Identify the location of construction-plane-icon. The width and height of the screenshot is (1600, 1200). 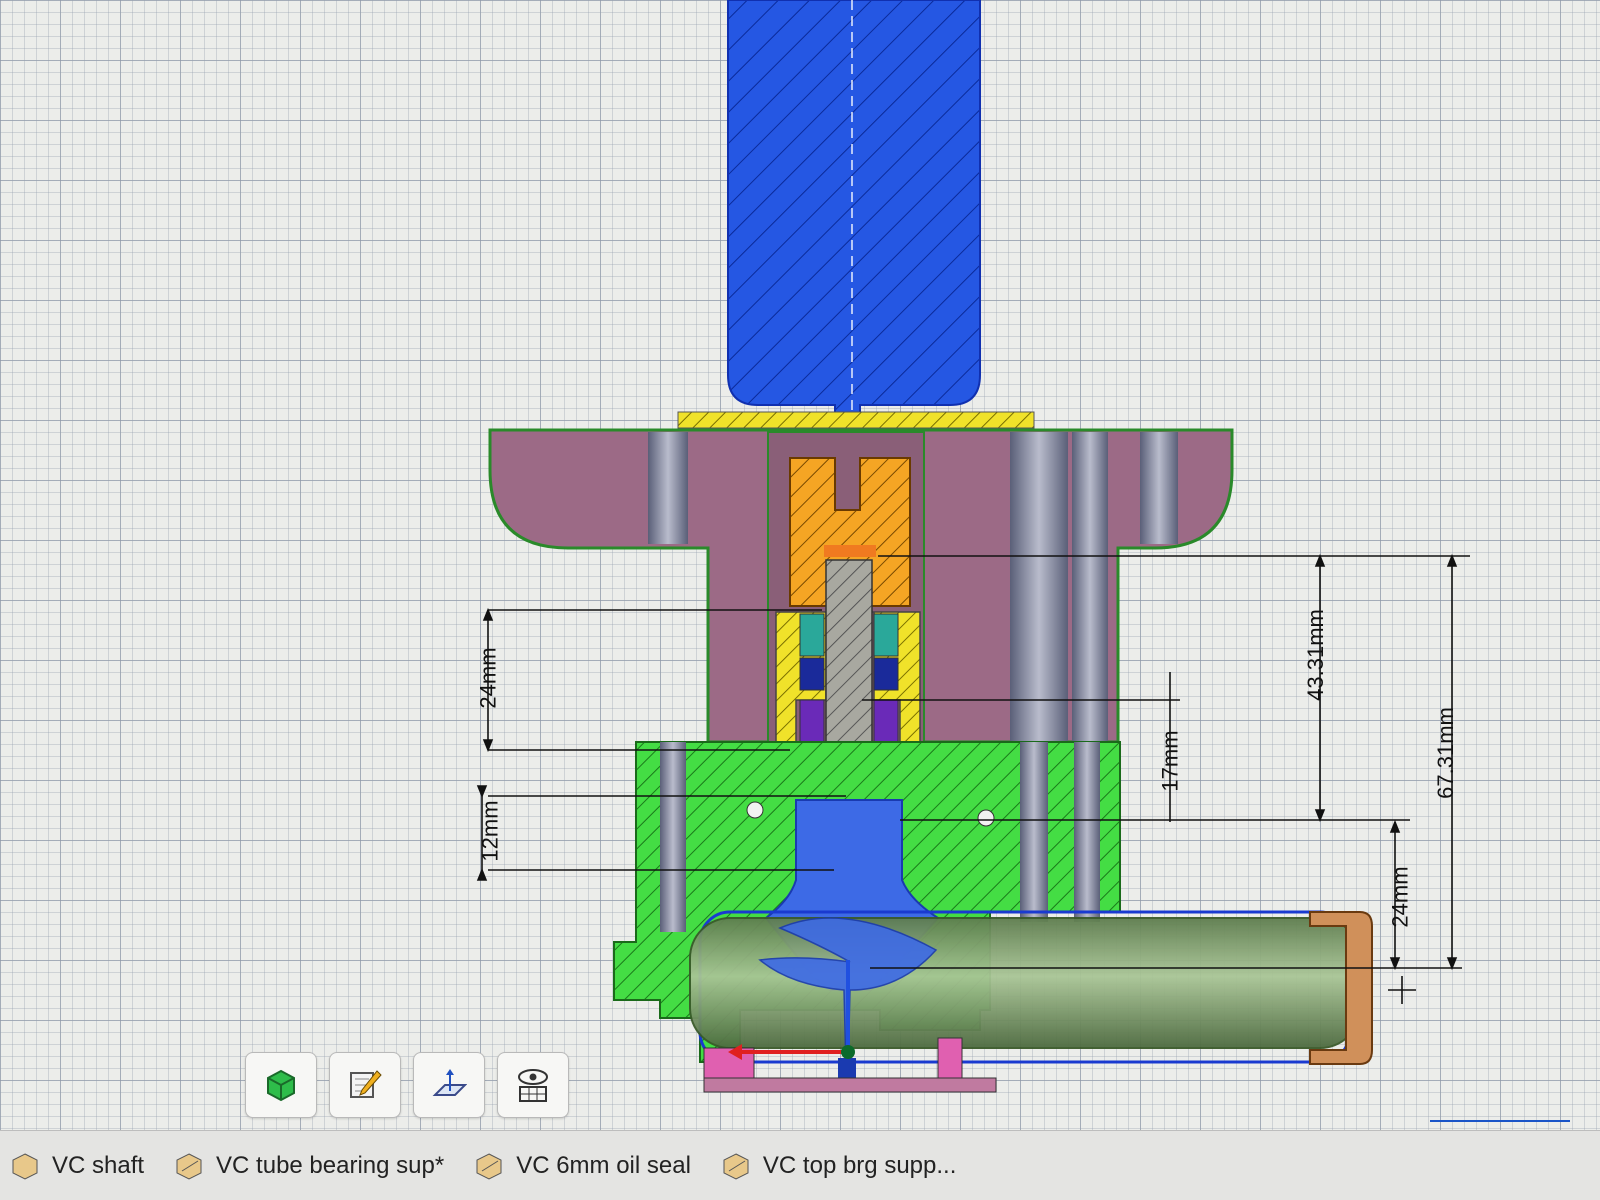
(449, 1082).